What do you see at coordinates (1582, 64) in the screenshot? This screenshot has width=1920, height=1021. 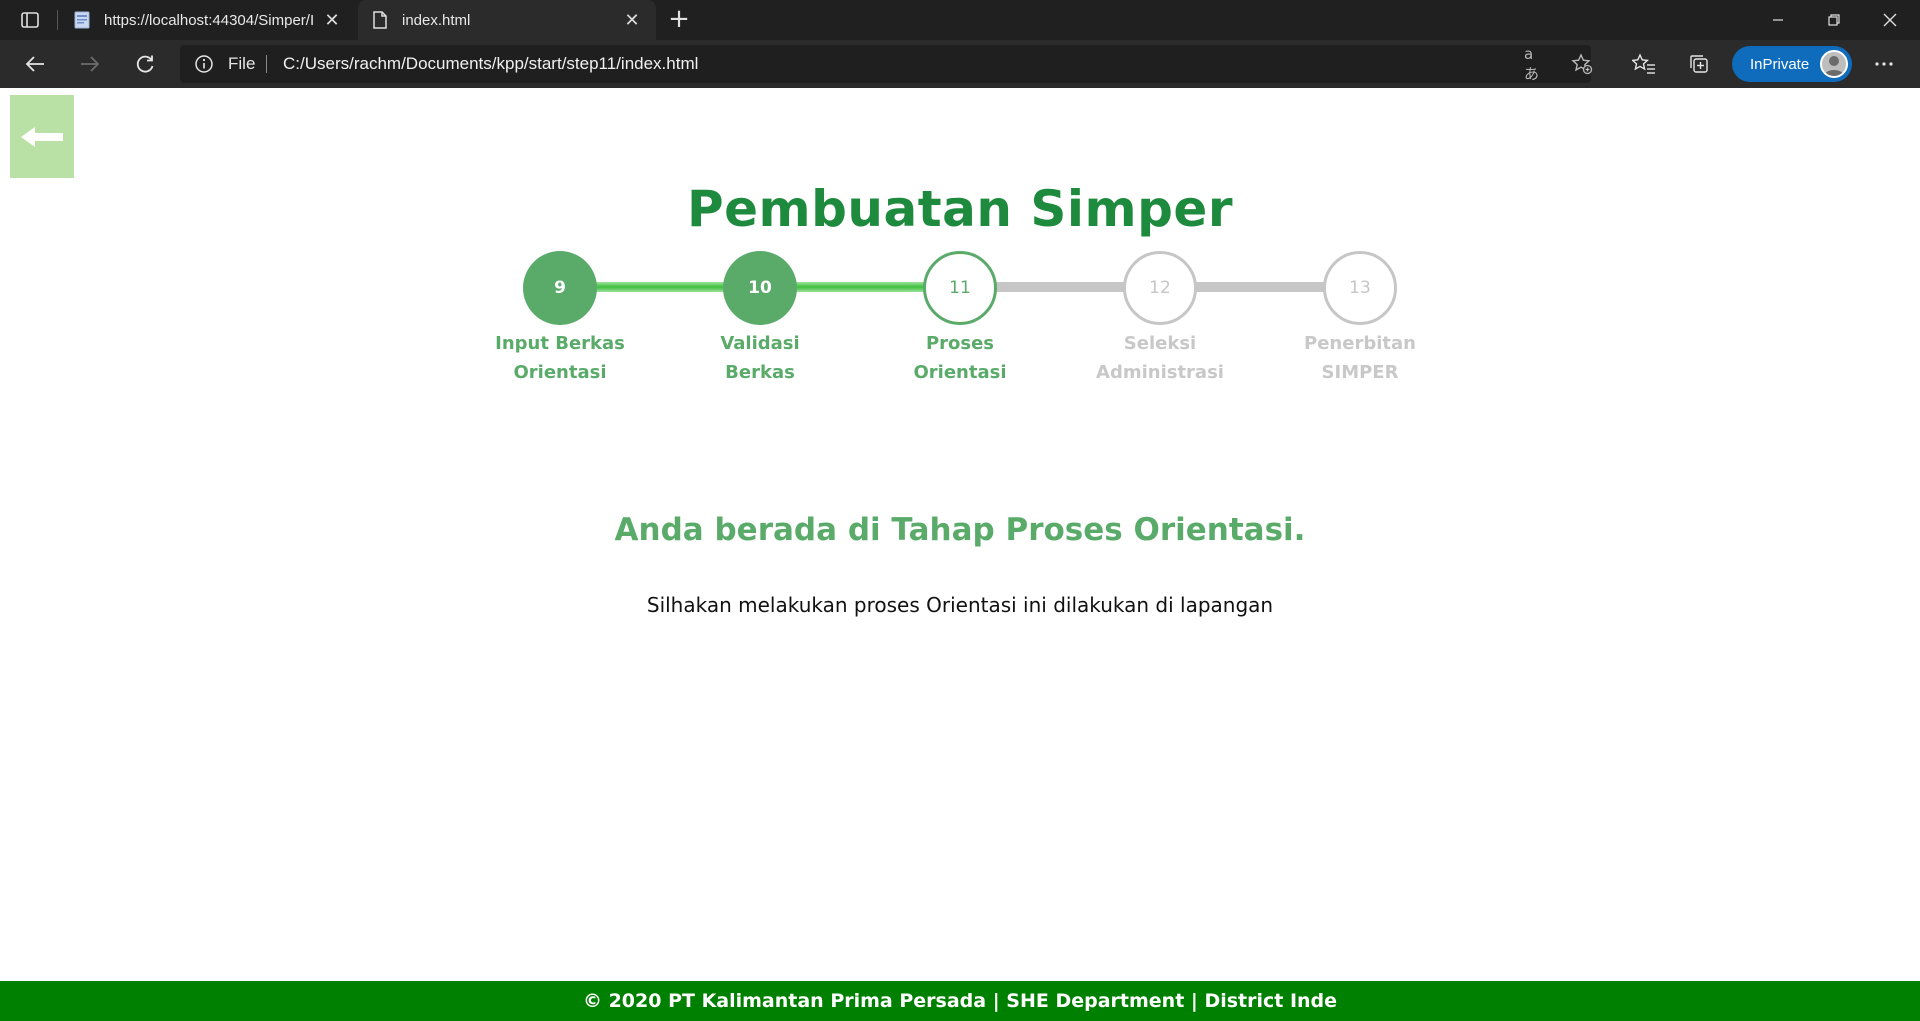 I see `add-favorite-icon` at bounding box center [1582, 64].